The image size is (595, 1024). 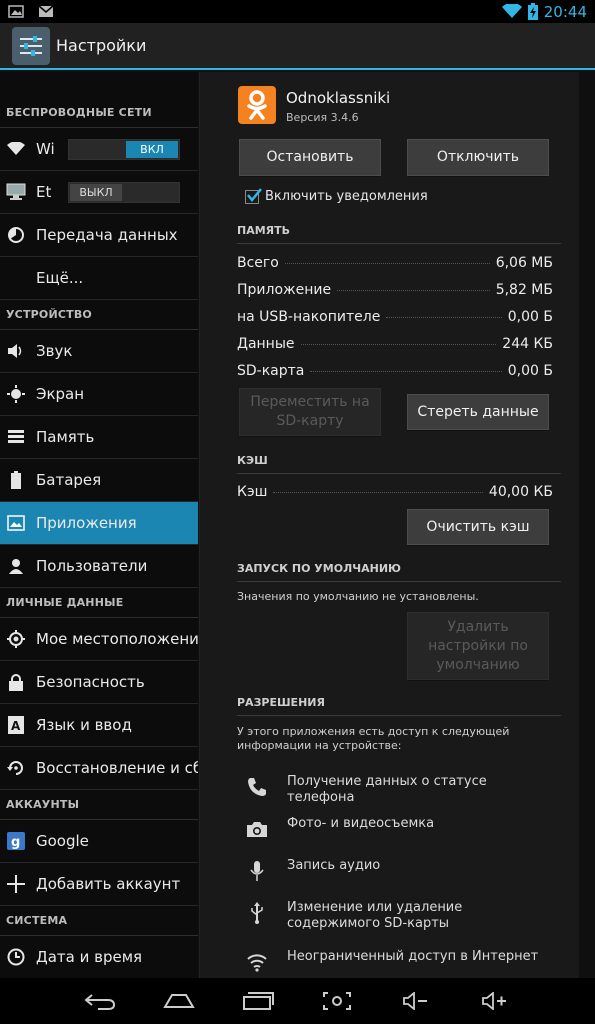 What do you see at coordinates (310, 157) in the screenshot?
I see `force-stop-button: Остановить` at bounding box center [310, 157].